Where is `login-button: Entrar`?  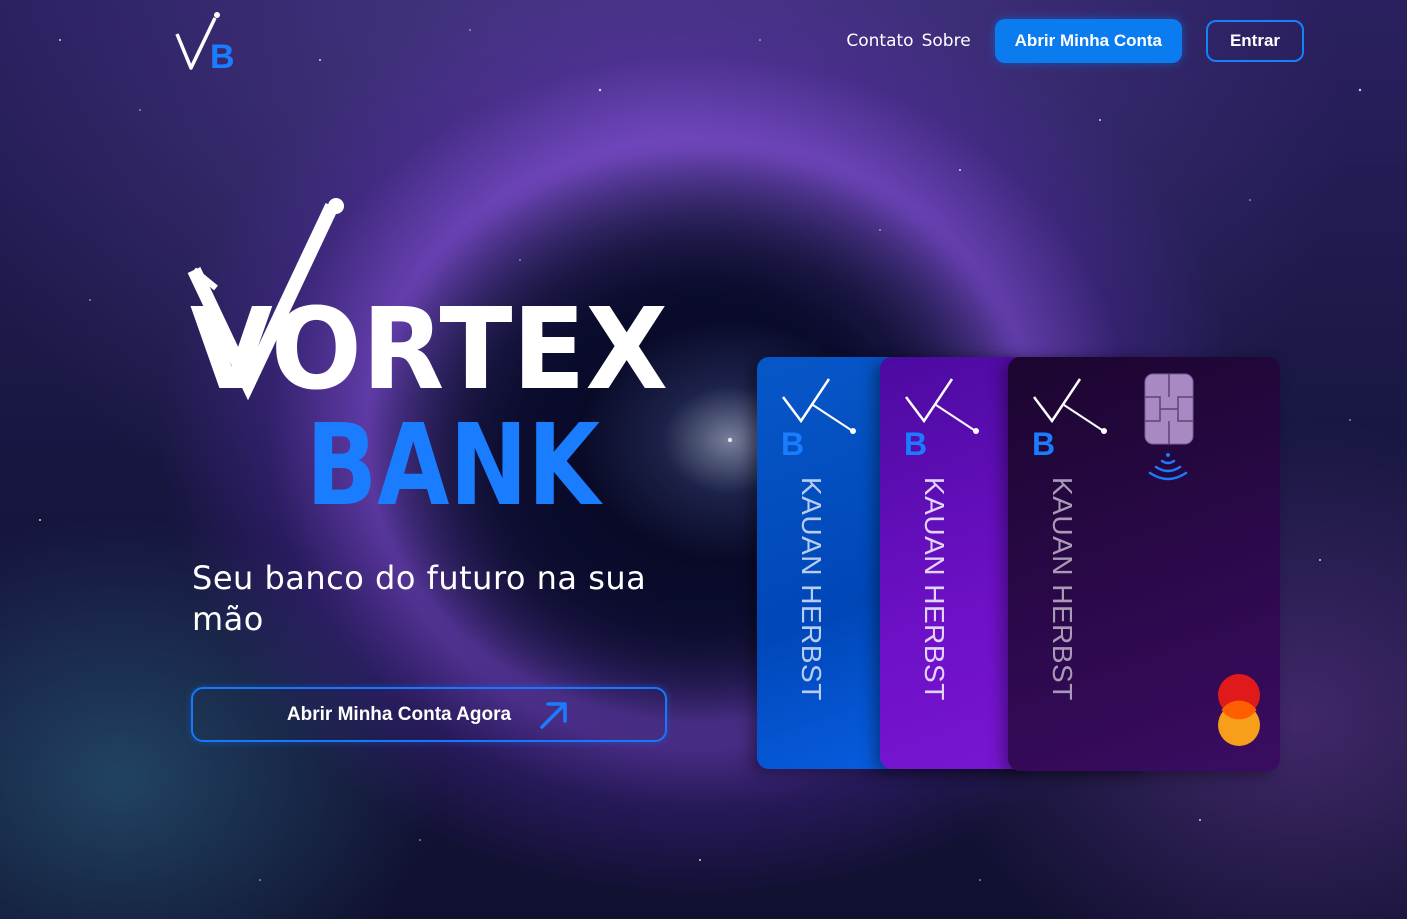 login-button: Entrar is located at coordinates (1255, 41).